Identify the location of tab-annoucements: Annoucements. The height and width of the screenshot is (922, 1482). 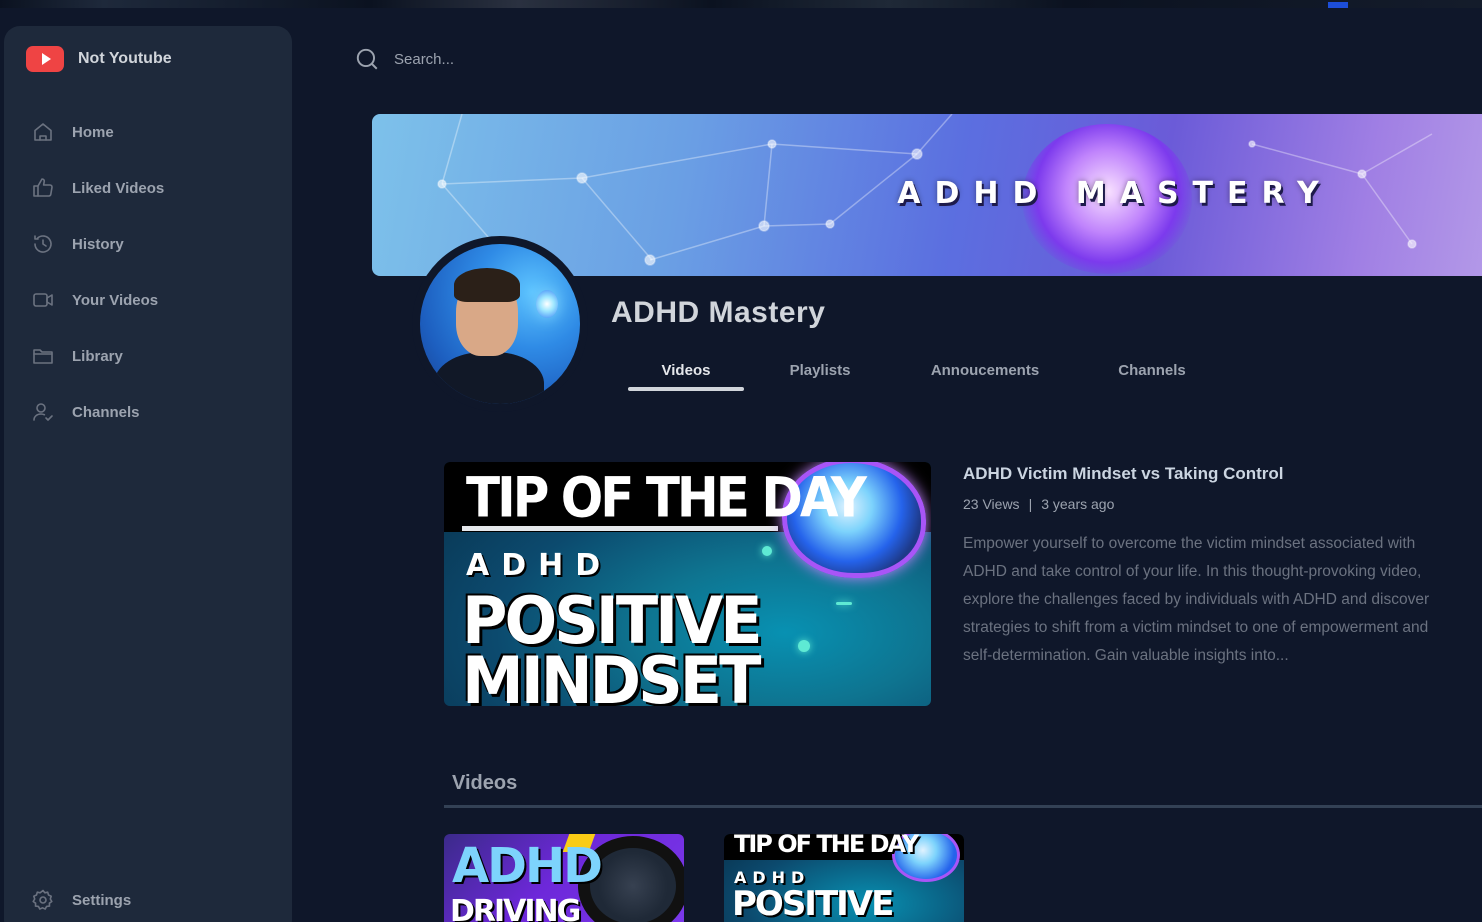
(985, 370).